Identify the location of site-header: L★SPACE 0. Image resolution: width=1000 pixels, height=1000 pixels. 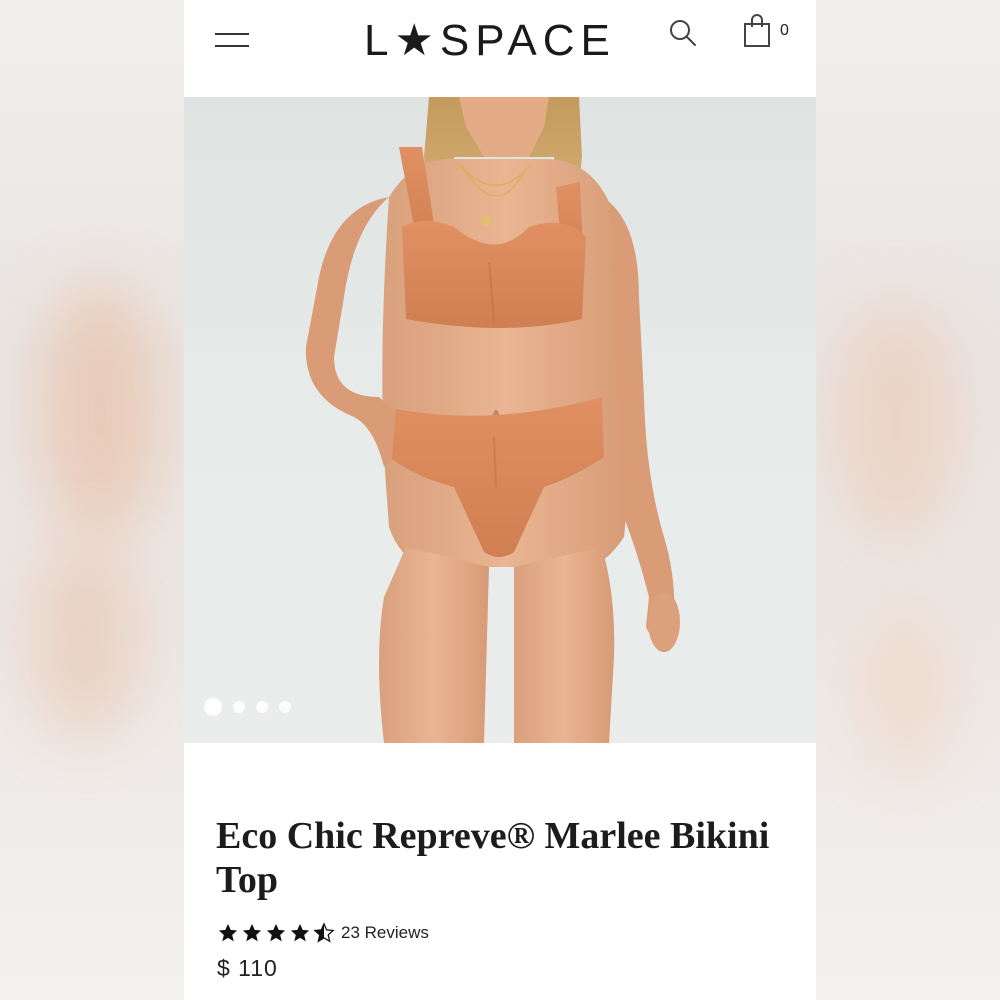
(500, 48).